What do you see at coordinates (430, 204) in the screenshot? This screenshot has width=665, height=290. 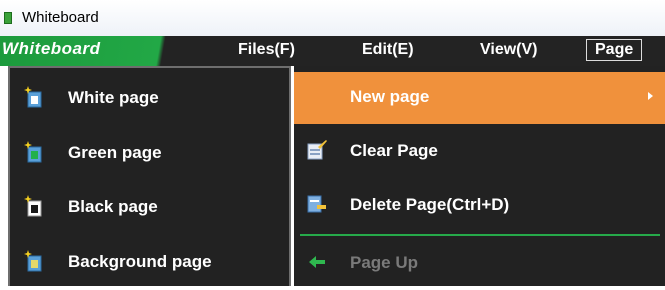 I see `menu-item-label: Delete Page(Ctrl+D)` at bounding box center [430, 204].